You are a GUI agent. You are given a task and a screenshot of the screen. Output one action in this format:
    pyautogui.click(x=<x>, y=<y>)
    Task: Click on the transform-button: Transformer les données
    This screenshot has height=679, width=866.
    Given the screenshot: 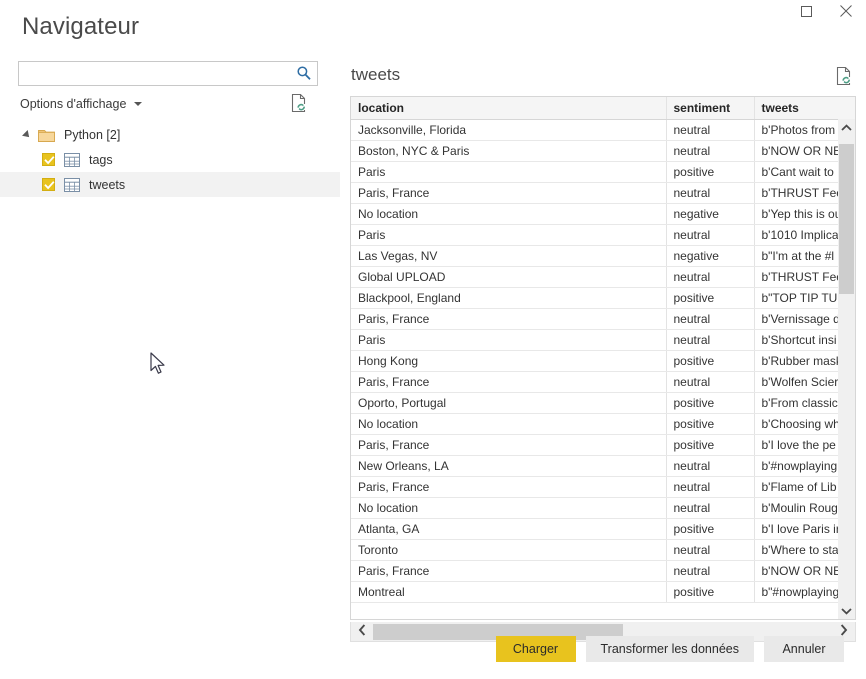 What is the action you would take?
    pyautogui.click(x=669, y=649)
    